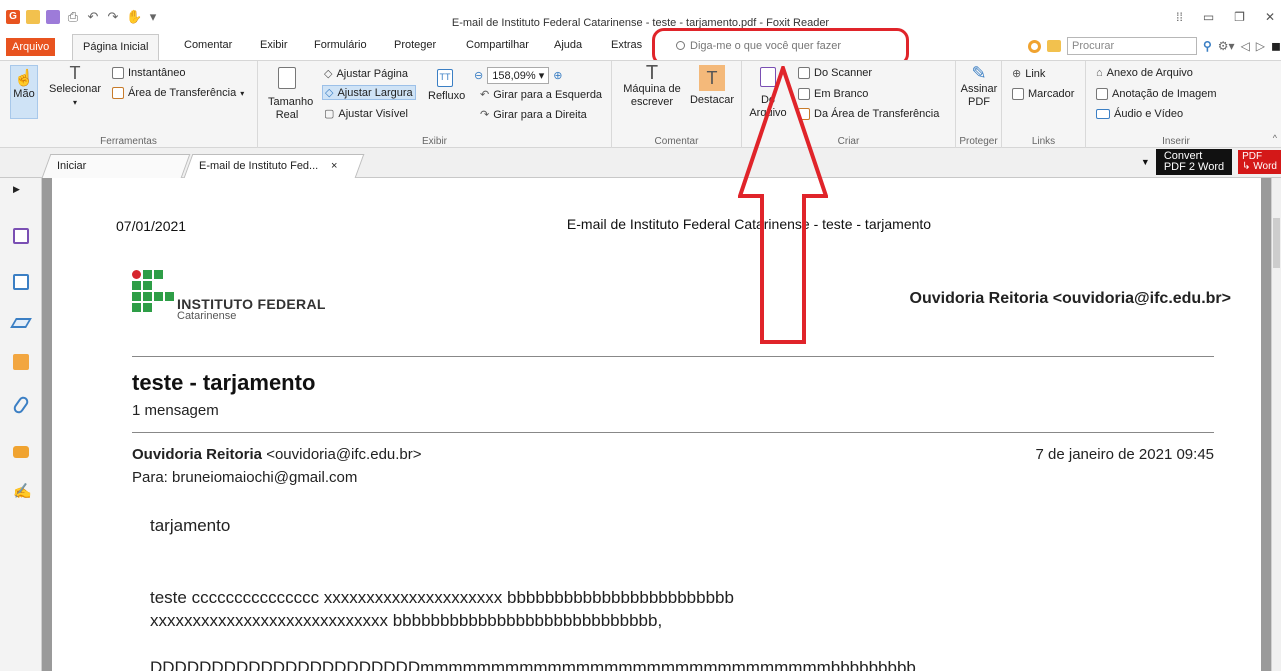  Describe the element at coordinates (334, 166) in the screenshot. I see `close-tab-icon: ×` at that location.